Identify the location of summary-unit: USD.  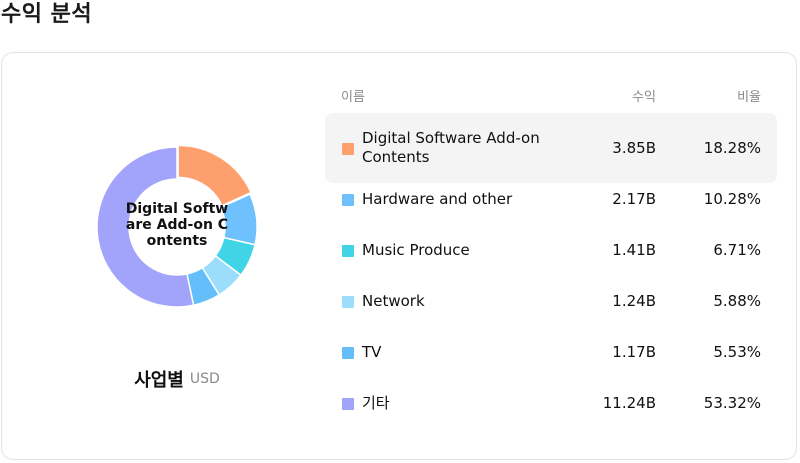
(204, 379).